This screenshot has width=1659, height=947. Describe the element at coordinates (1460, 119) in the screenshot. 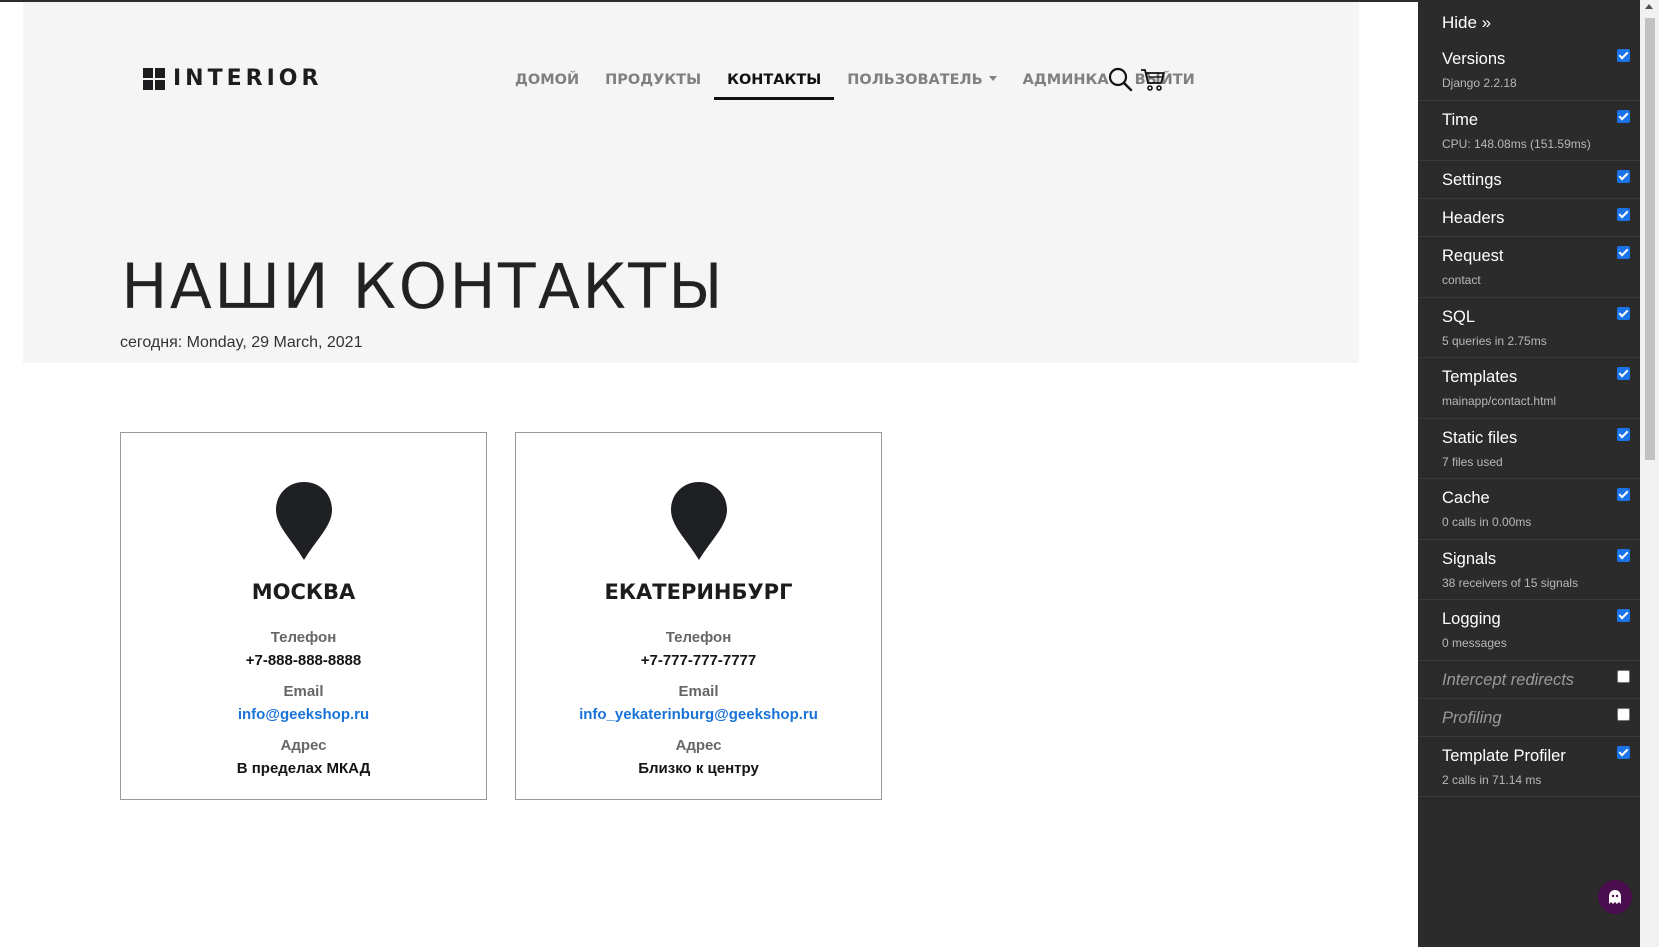

I see `debug-panel-title: Time` at that location.